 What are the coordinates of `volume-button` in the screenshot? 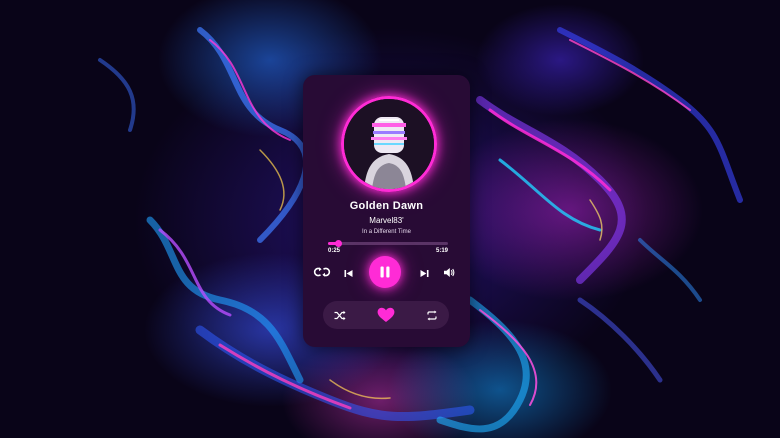 It's located at (449, 272).